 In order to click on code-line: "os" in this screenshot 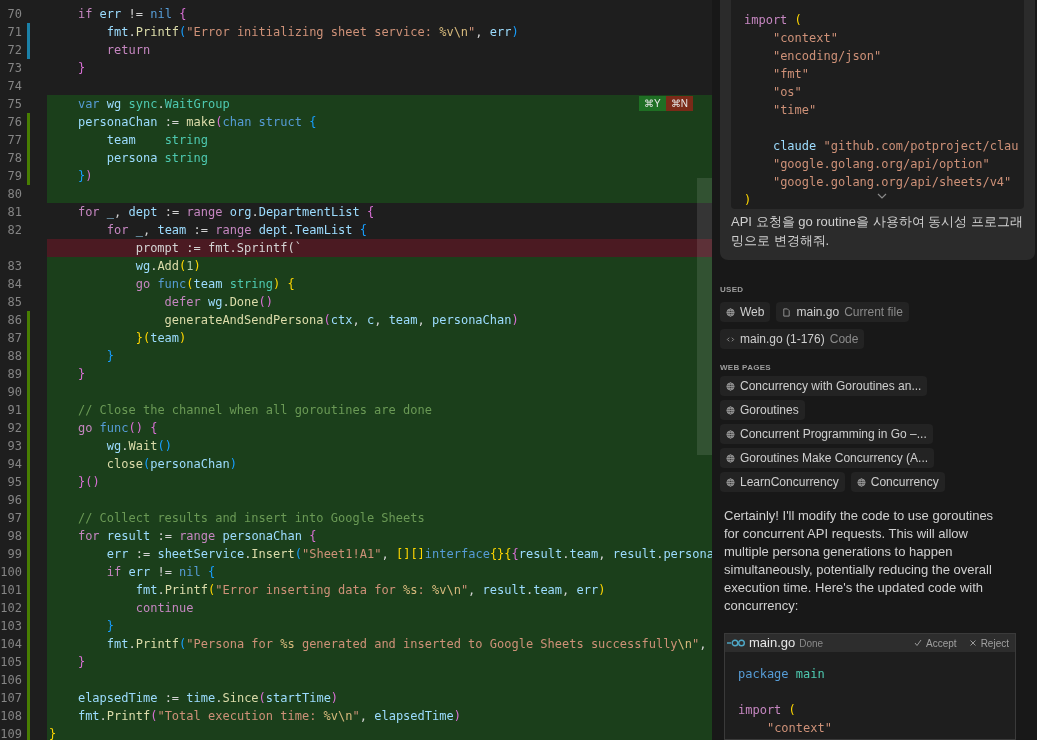, I will do `click(786, 92)`.